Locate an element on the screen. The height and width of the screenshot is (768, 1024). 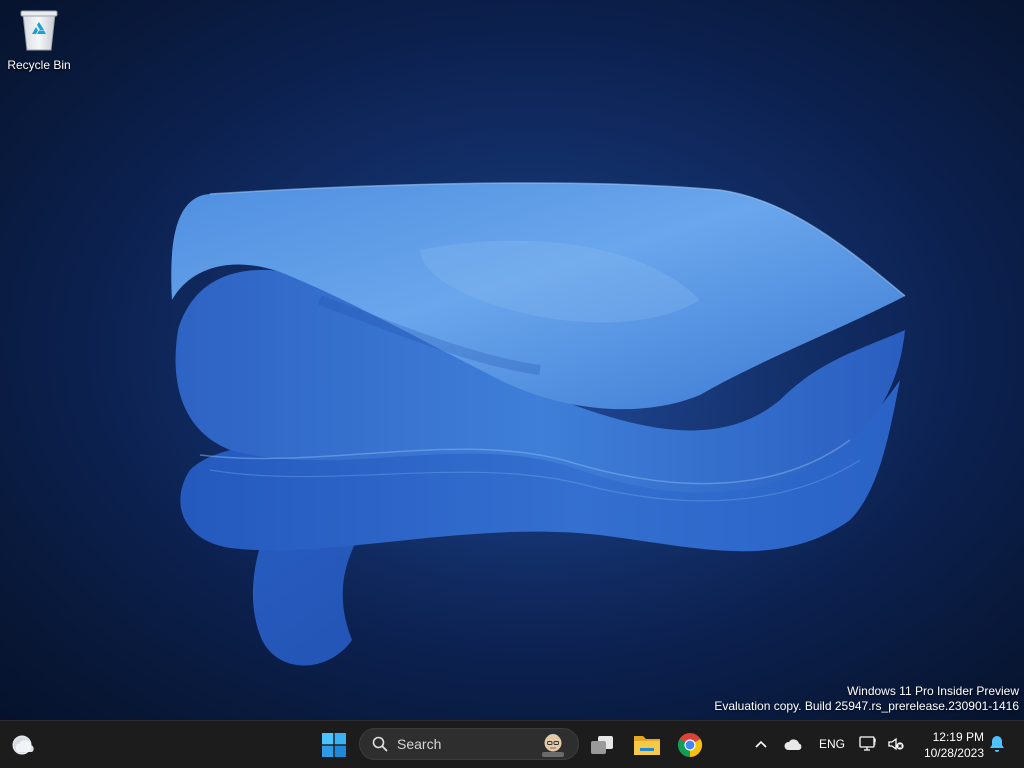
chrome-icon is located at coordinates (690, 745).